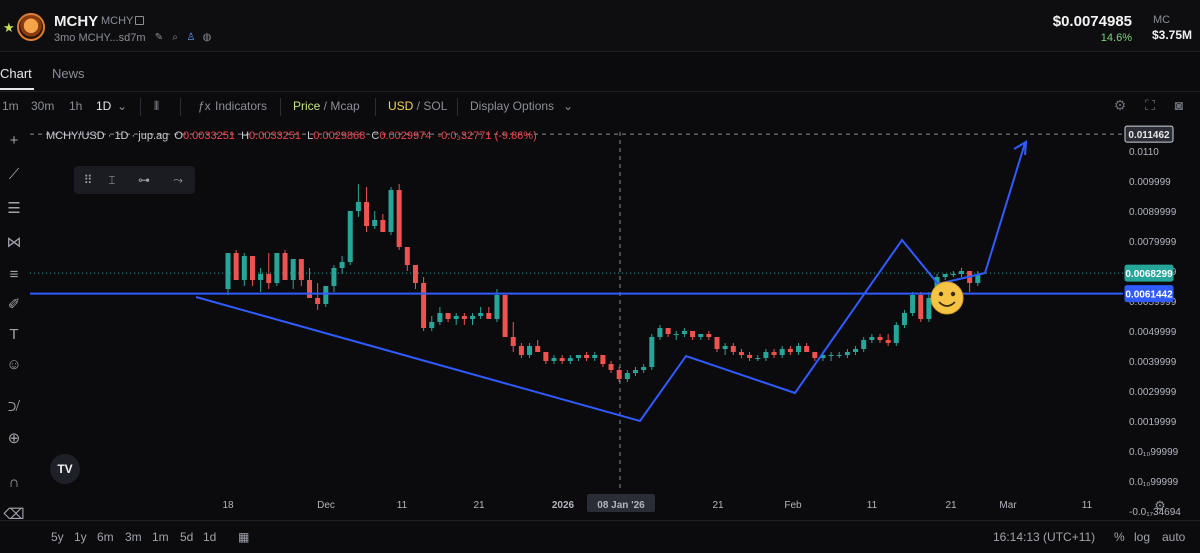  What do you see at coordinates (14, 243) in the screenshot?
I see `pitchfork-icon: ⋈` at bounding box center [14, 243].